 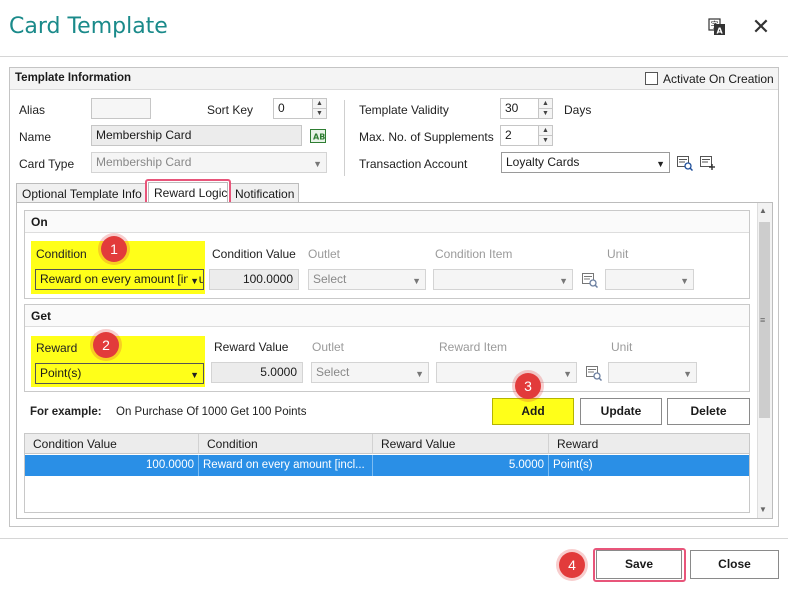 What do you see at coordinates (649, 279) in the screenshot?
I see `on-unit-select: ▼` at bounding box center [649, 279].